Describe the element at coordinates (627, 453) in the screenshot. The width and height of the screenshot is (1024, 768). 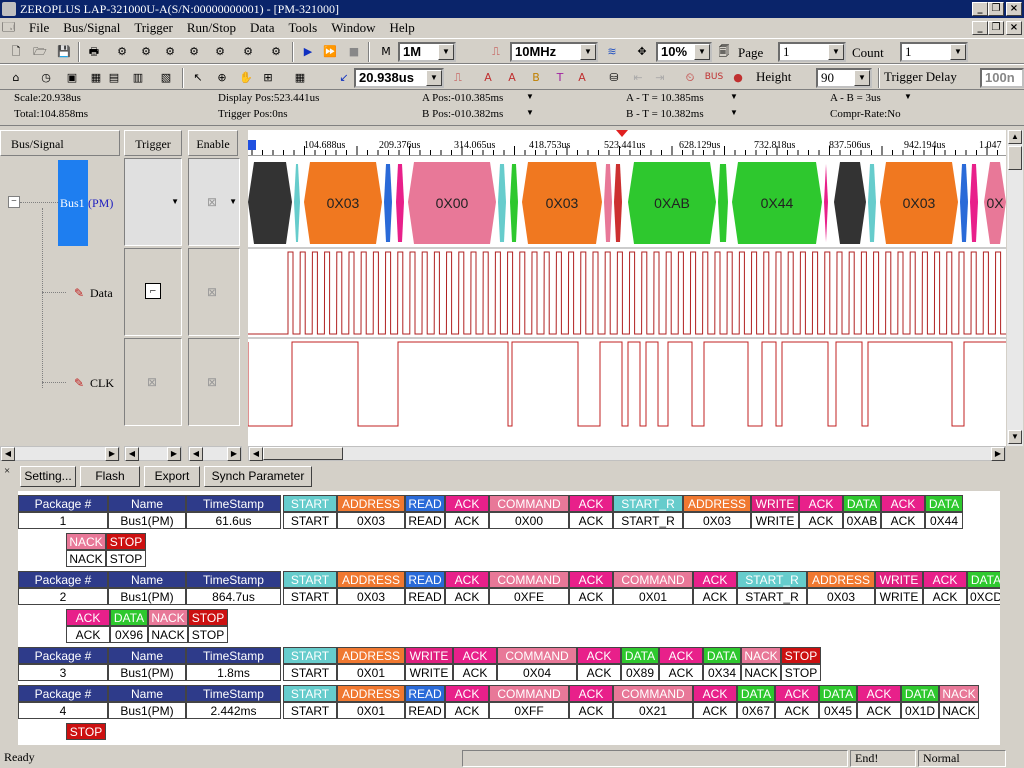
I see `waveform-hscroll: ◀ ▶` at that location.